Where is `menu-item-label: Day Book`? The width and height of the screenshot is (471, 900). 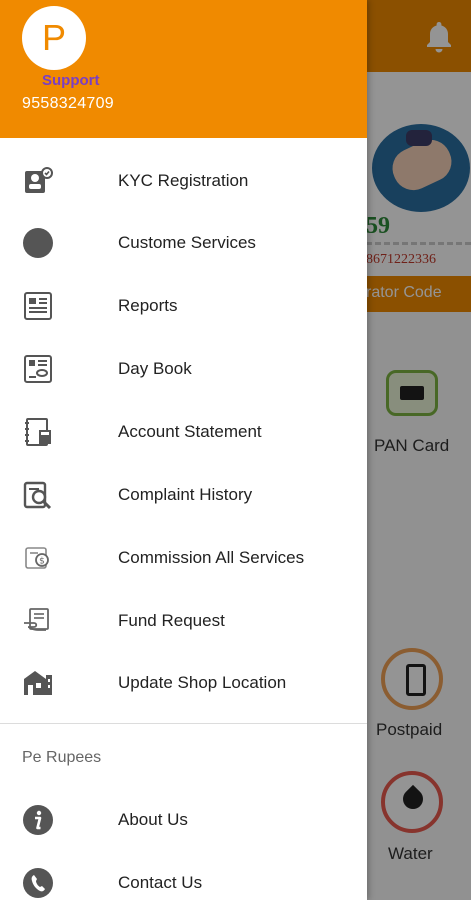
menu-item-label: Day Book is located at coordinates (155, 368).